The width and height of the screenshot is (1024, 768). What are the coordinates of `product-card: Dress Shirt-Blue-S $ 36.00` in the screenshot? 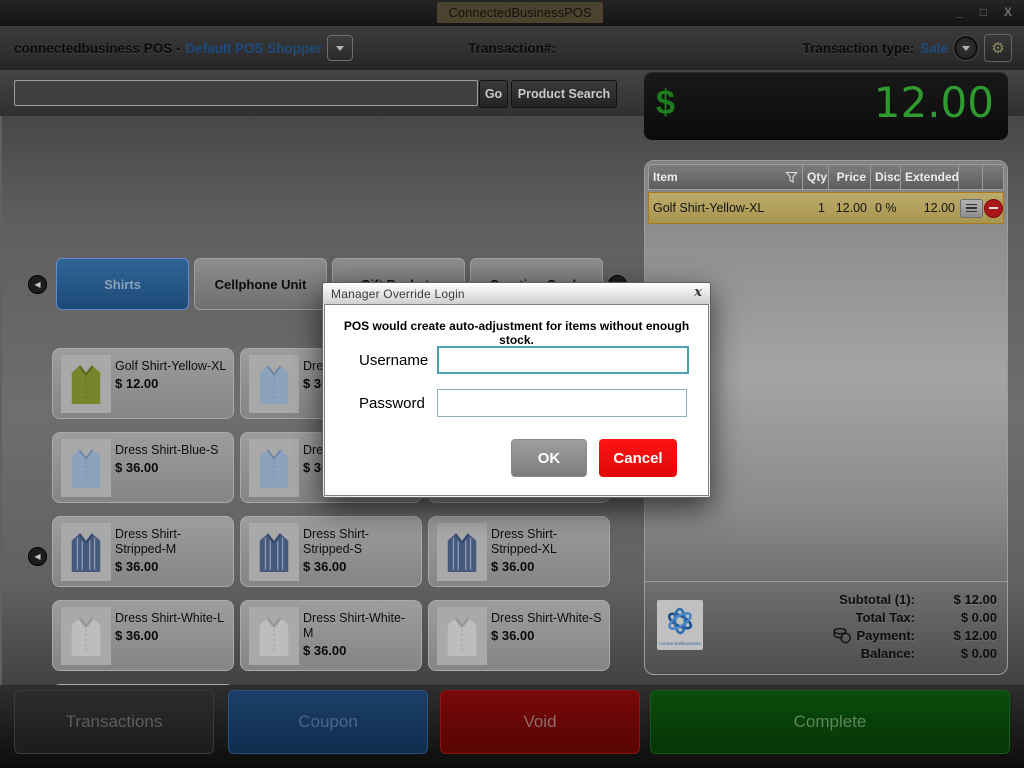 It's located at (143, 467).